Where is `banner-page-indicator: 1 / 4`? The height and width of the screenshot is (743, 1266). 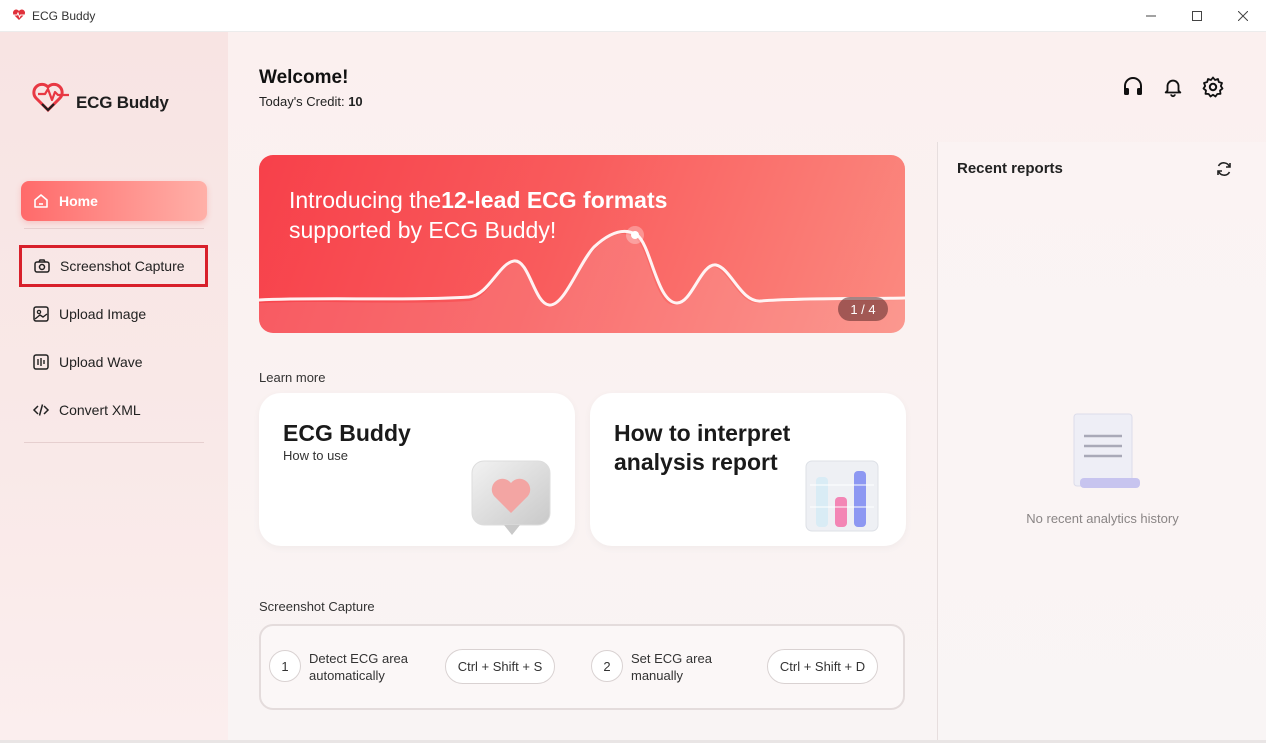
banner-page-indicator: 1 / 4 is located at coordinates (863, 309).